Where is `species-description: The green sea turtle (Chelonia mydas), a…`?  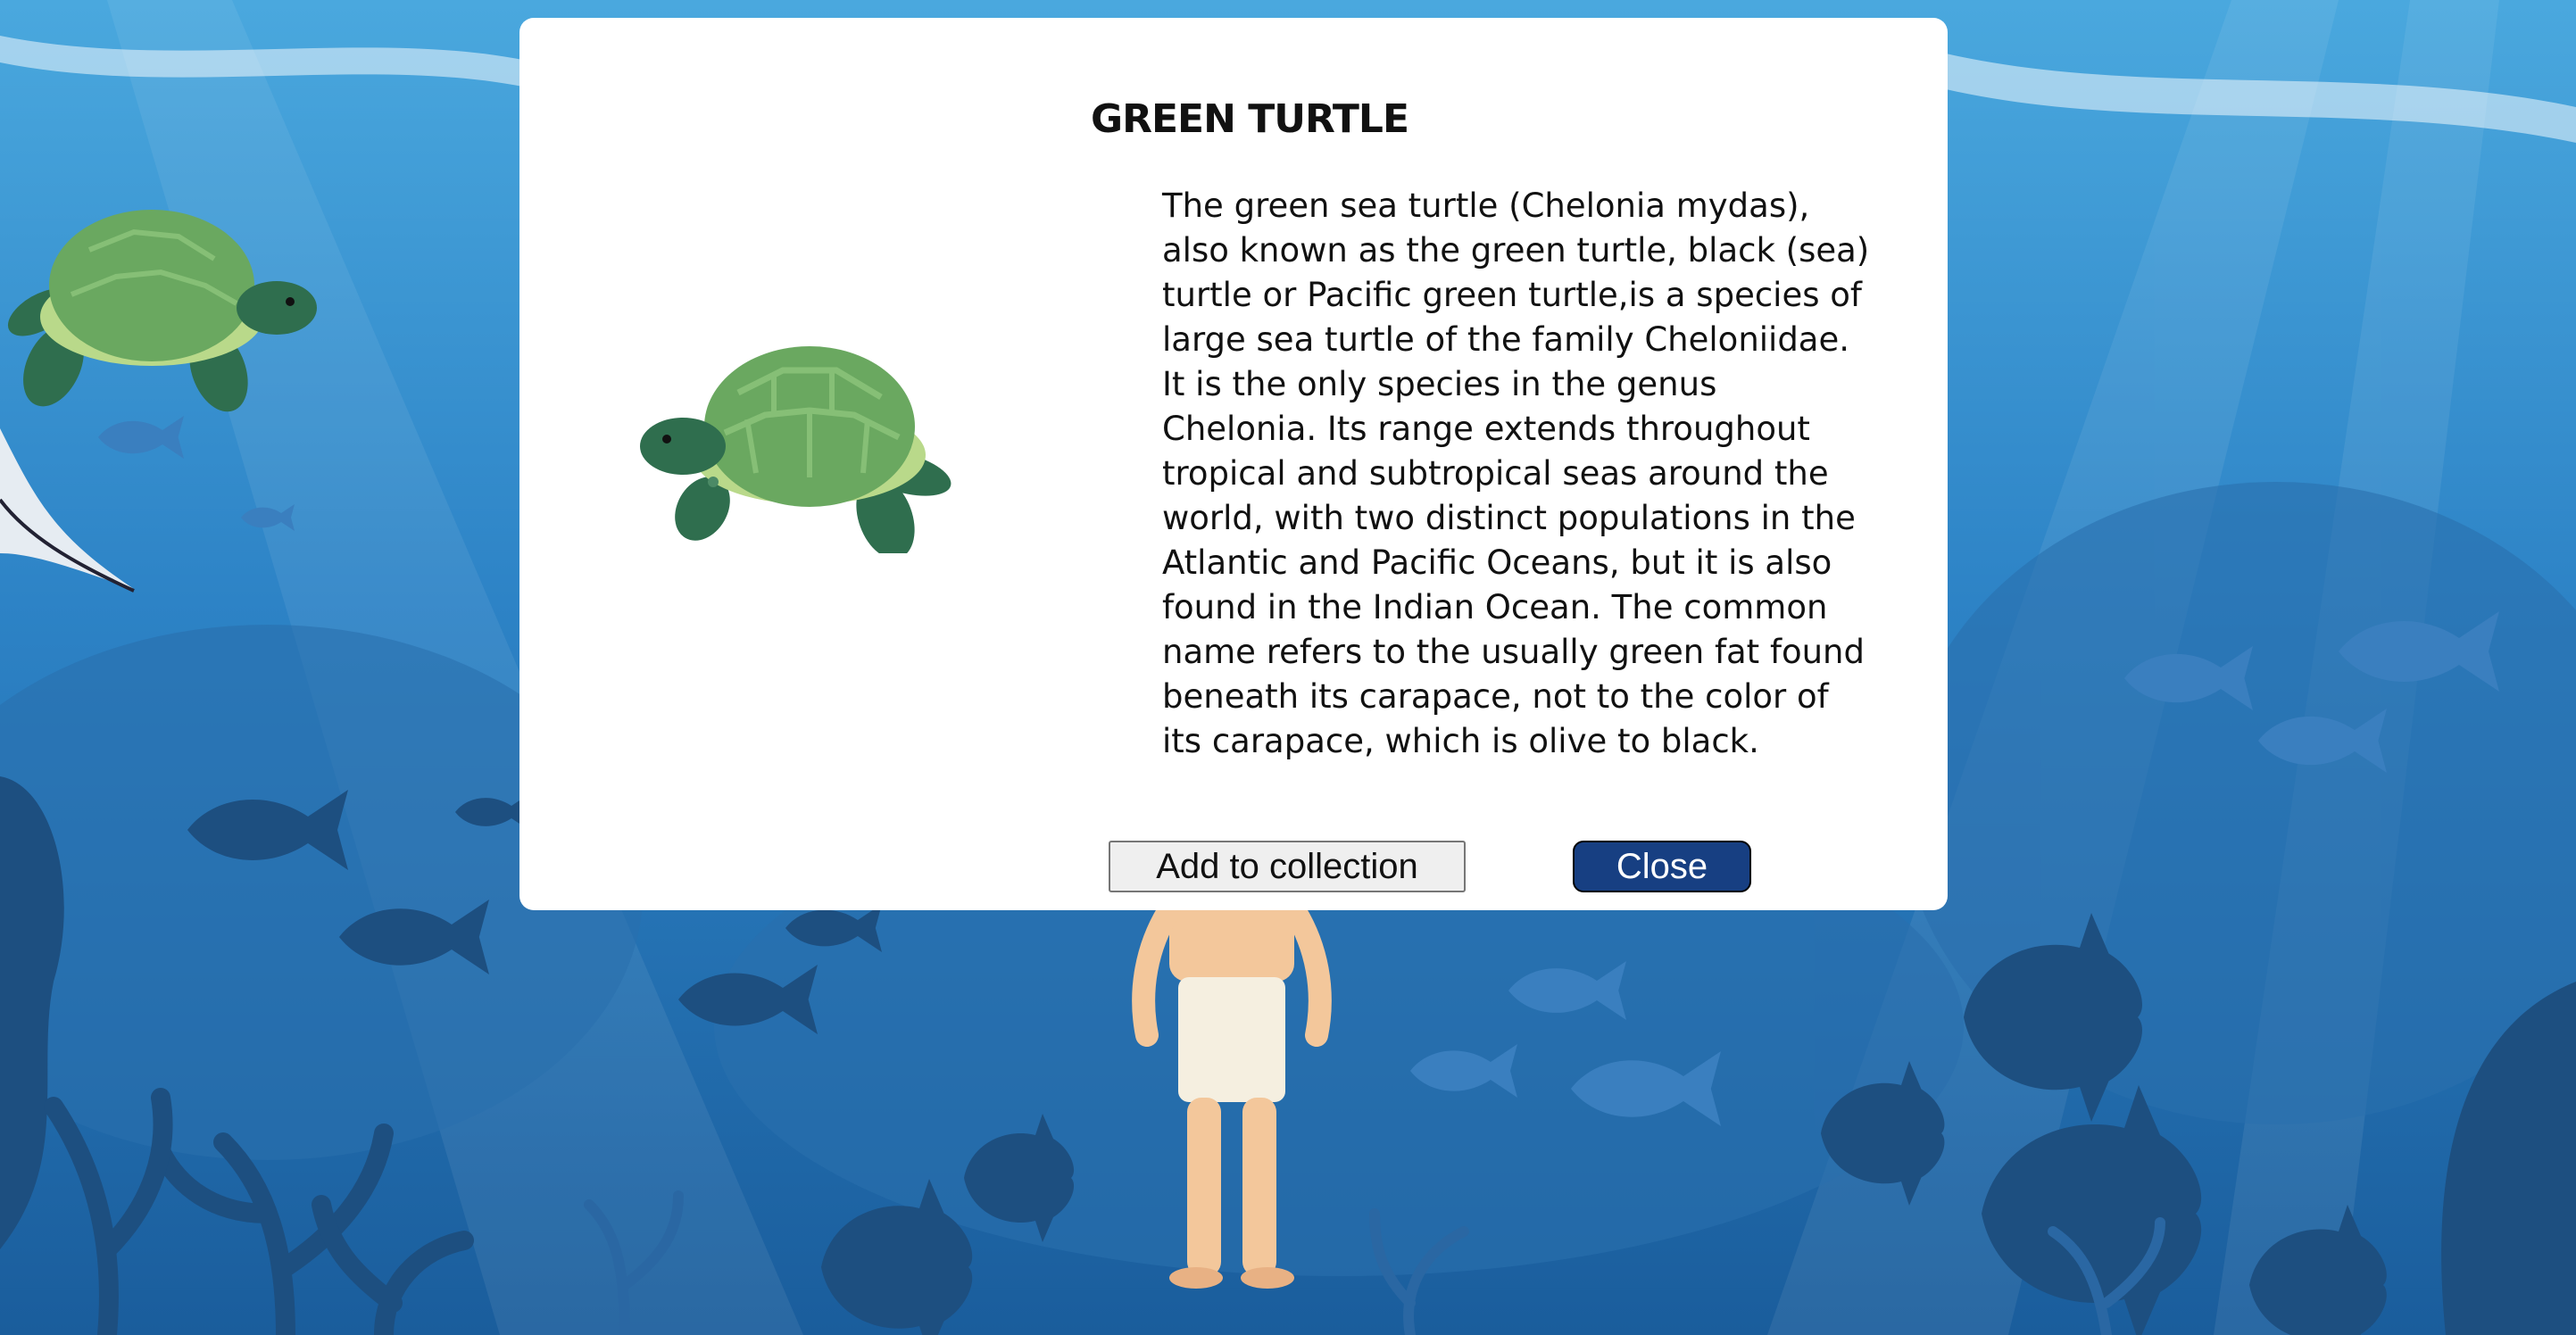 species-description: The green sea turtle (Chelonia mydas), a… is located at coordinates (1516, 473).